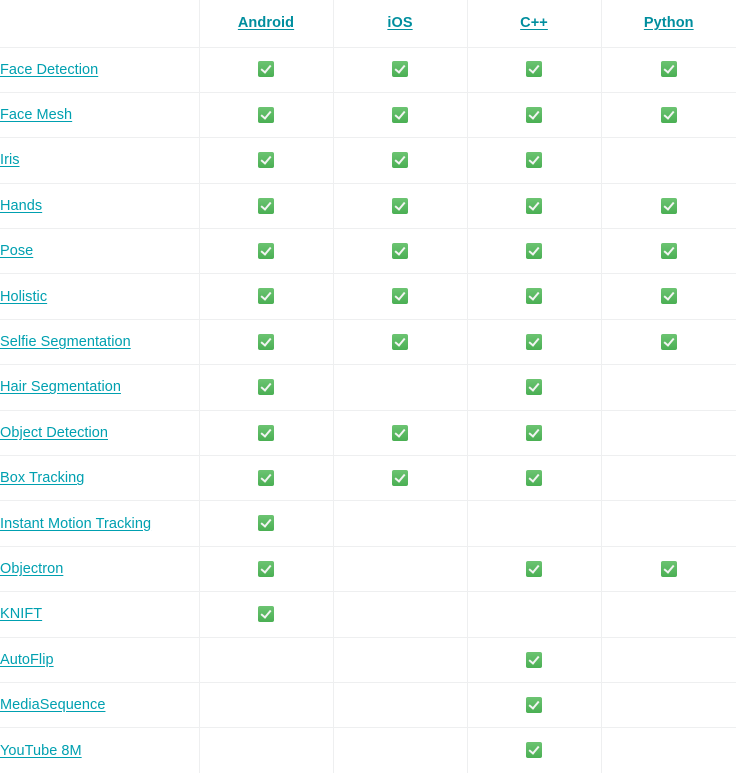 The width and height of the screenshot is (736, 773). What do you see at coordinates (100, 296) in the screenshot?
I see `solution-name-cell: Holistic` at bounding box center [100, 296].